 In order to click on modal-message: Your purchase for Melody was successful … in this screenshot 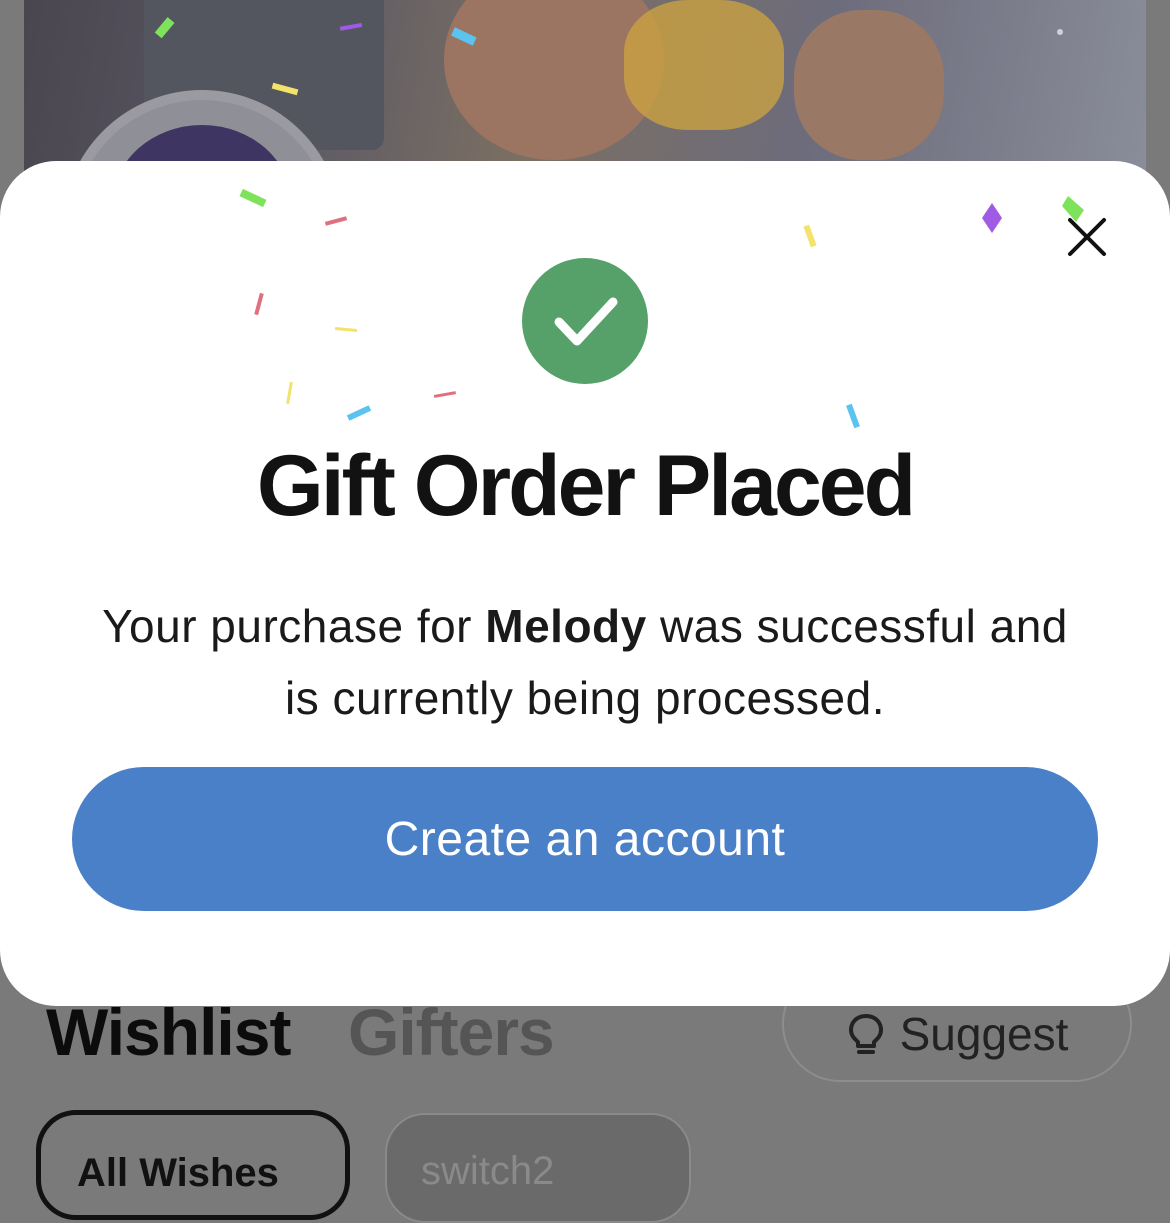, I will do `click(585, 662)`.